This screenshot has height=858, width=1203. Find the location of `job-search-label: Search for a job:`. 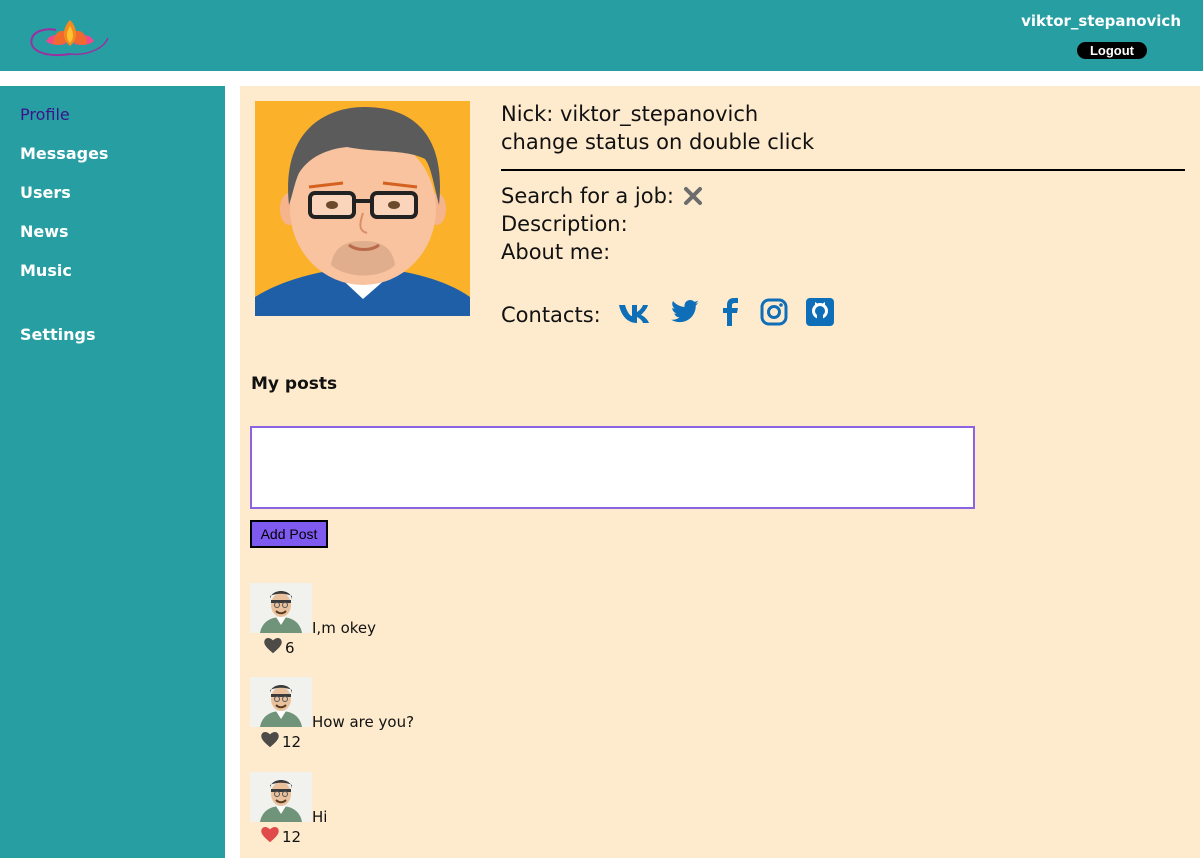

job-search-label: Search for a job: is located at coordinates (588, 196).